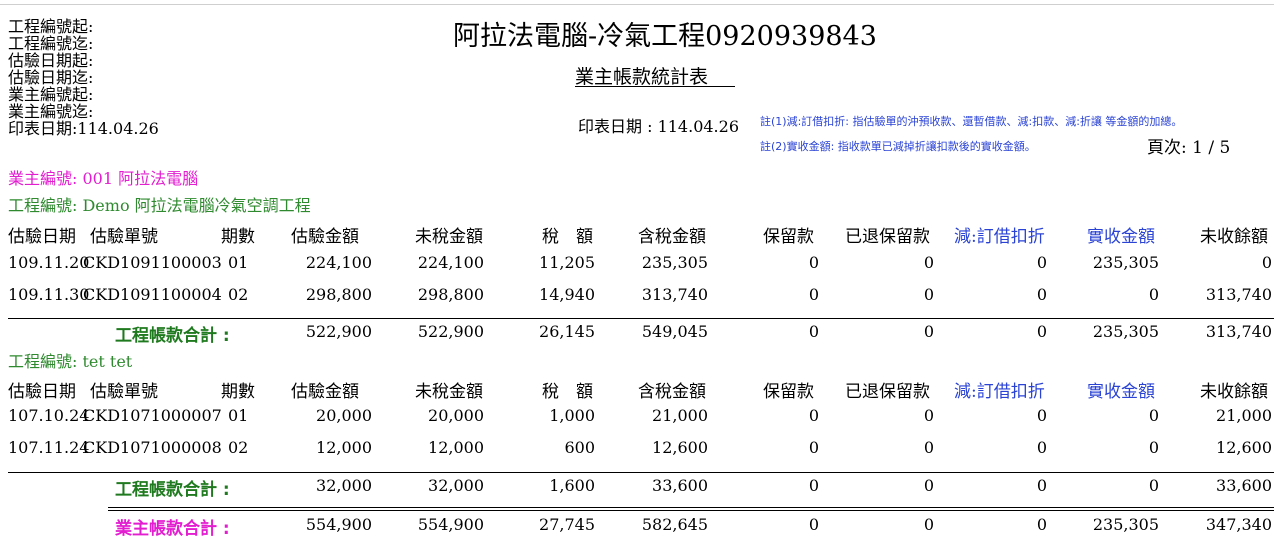 The image size is (1274, 551). Describe the element at coordinates (338, 524) in the screenshot. I see `total-cell: 554,900` at that location.